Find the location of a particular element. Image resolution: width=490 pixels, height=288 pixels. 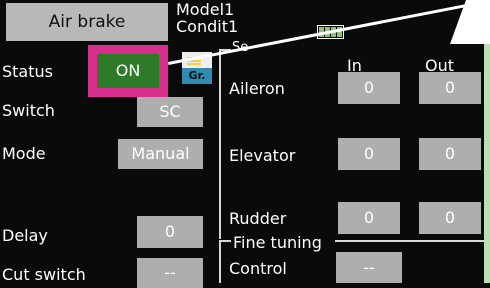

status-highlight: ON is located at coordinates (128, 71).